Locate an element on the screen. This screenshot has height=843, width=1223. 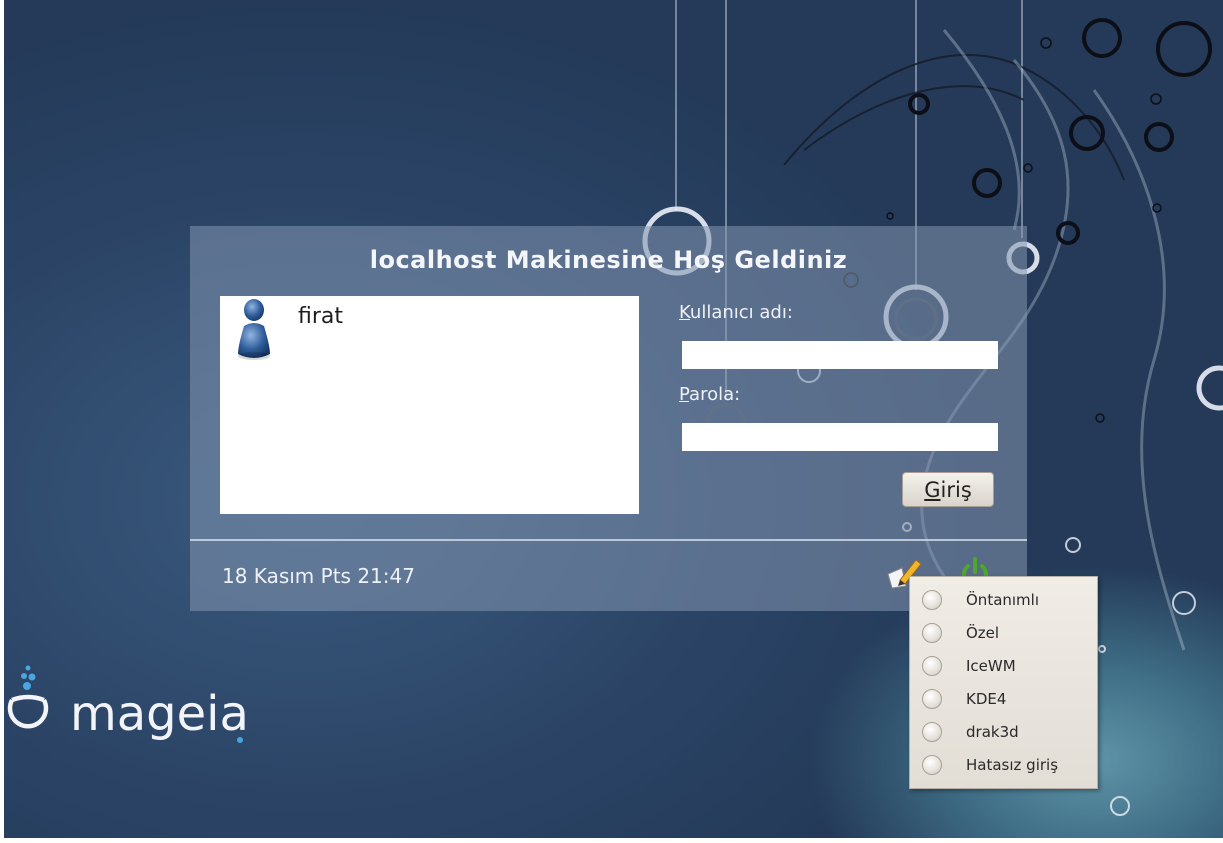
session-option-label: Öntanımlı is located at coordinates (1003, 599).